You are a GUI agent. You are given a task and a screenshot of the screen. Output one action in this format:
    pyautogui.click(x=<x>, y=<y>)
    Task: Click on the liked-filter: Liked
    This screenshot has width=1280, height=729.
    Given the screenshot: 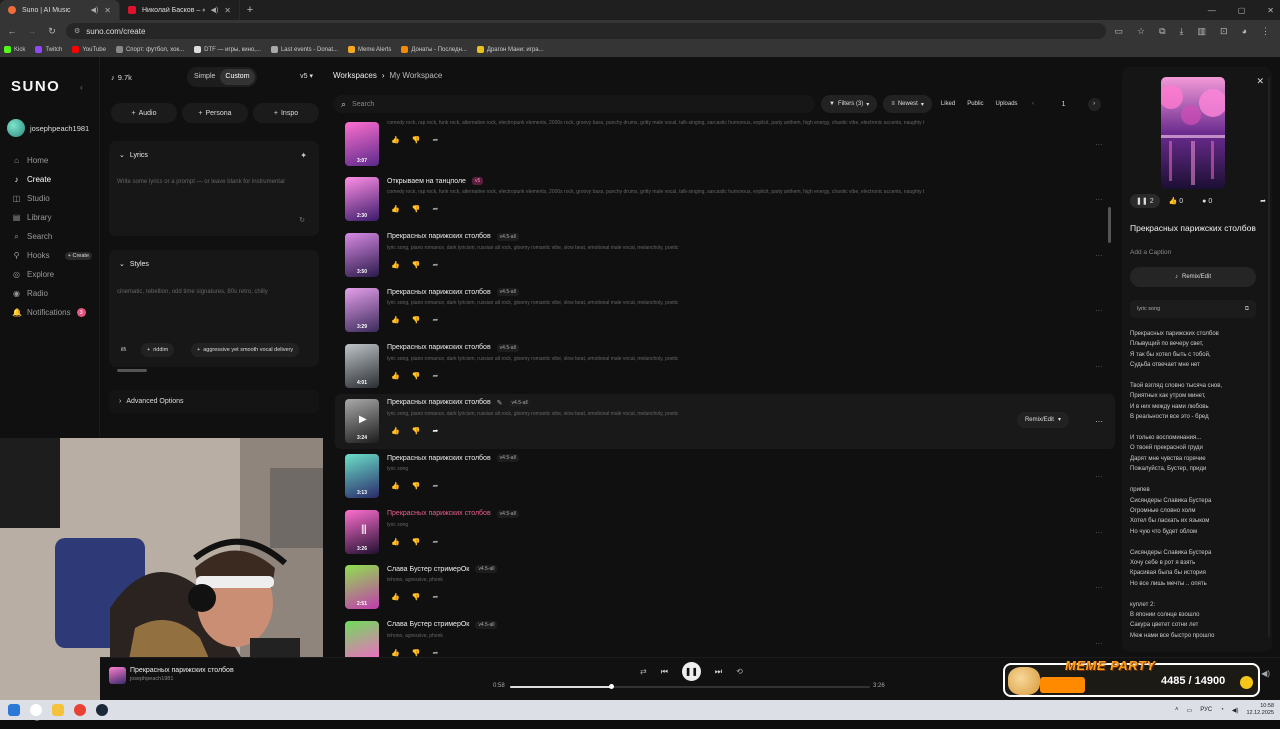 What is the action you would take?
    pyautogui.click(x=948, y=104)
    